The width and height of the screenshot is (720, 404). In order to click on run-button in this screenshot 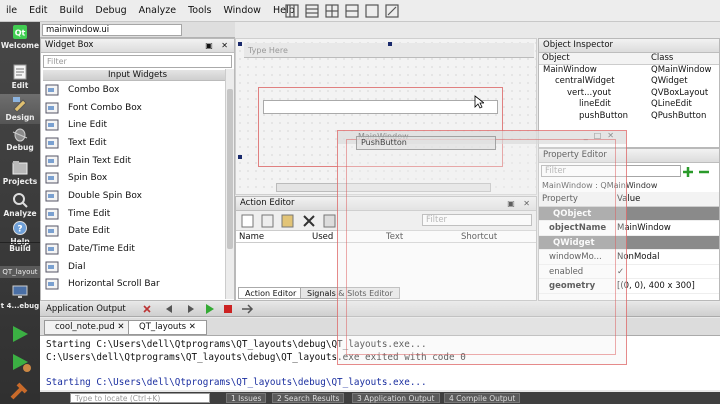, I will do `click(20, 334)`.